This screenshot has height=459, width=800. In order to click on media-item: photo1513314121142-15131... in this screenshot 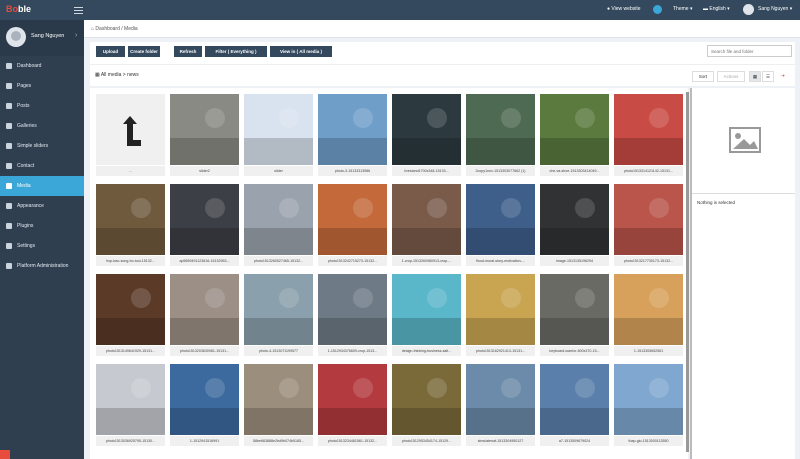, I will do `click(648, 136)`.